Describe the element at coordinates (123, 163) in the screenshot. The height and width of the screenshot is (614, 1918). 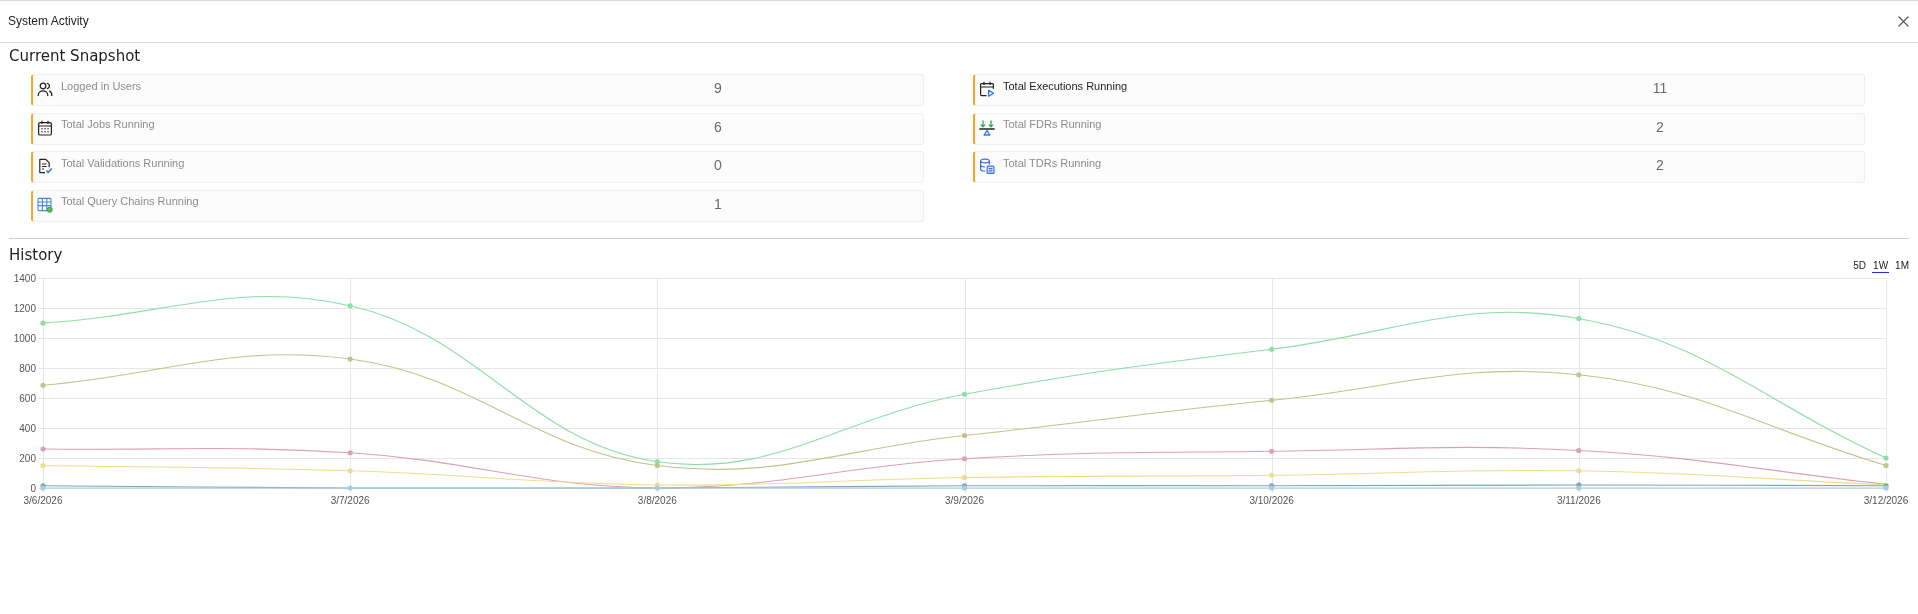
I see `stat-label: Total Validations Running` at that location.